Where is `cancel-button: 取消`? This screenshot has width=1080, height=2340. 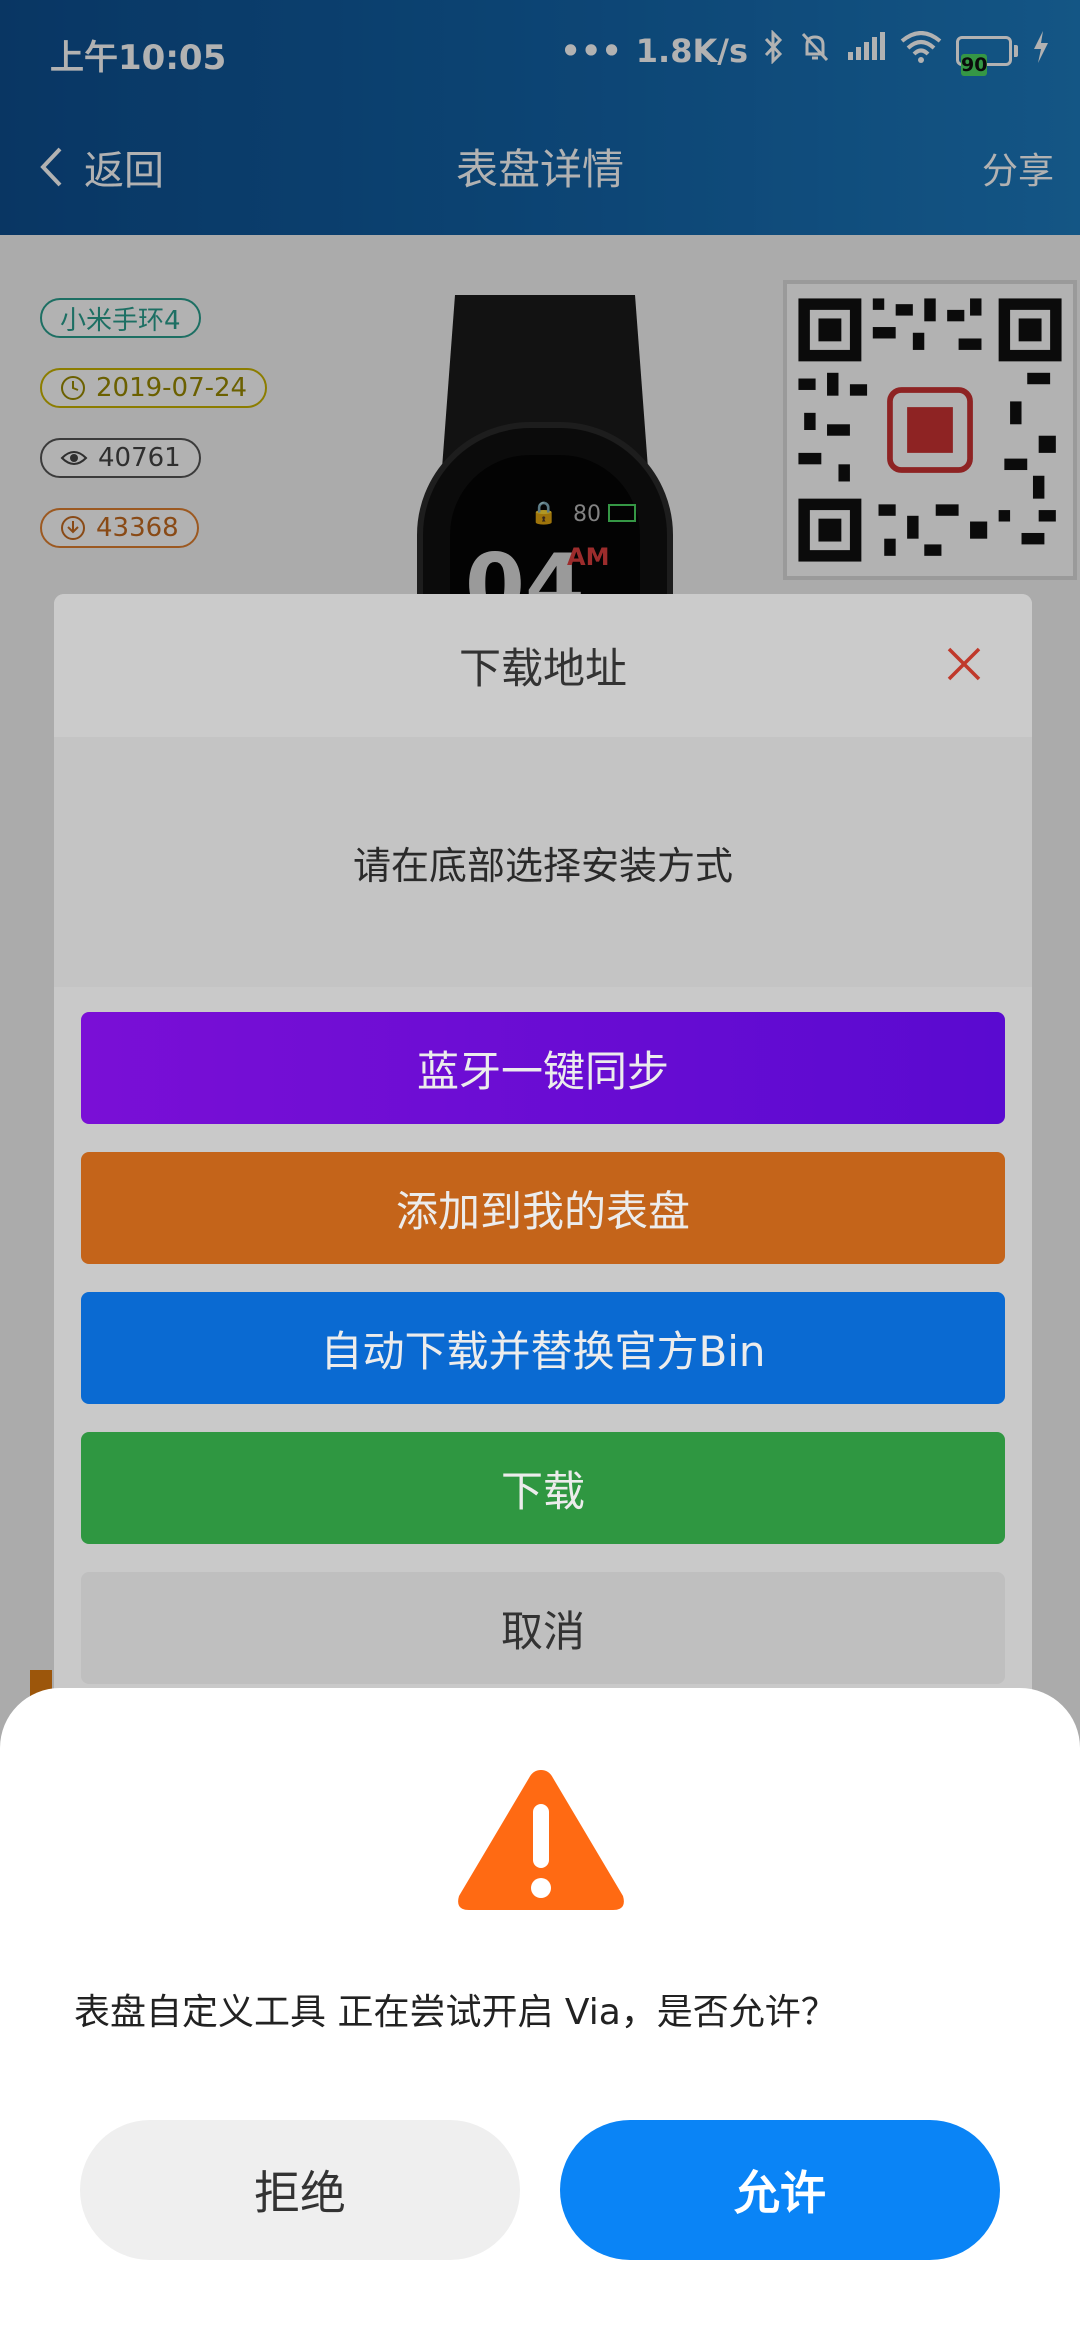 cancel-button: 取消 is located at coordinates (543, 1628).